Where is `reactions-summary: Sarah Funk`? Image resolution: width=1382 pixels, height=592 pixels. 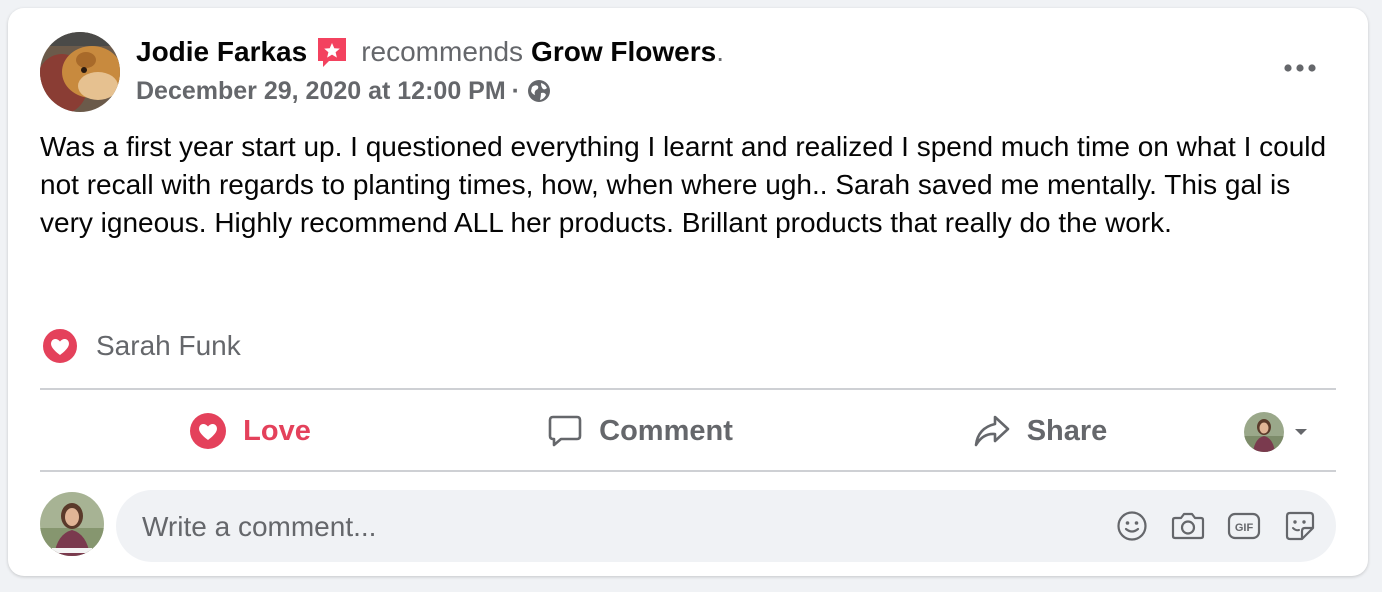 reactions-summary: Sarah Funk is located at coordinates (140, 346).